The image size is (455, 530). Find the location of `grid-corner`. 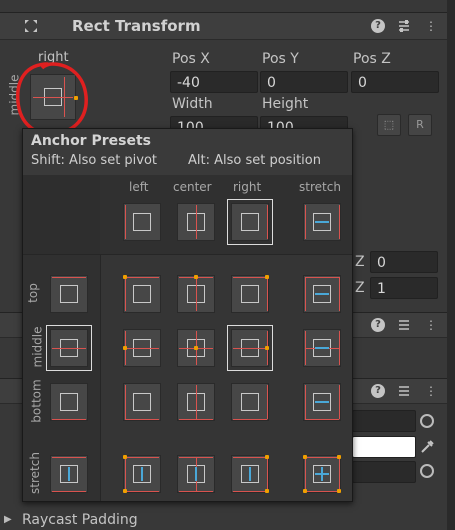

grid-corner is located at coordinates (62, 215).